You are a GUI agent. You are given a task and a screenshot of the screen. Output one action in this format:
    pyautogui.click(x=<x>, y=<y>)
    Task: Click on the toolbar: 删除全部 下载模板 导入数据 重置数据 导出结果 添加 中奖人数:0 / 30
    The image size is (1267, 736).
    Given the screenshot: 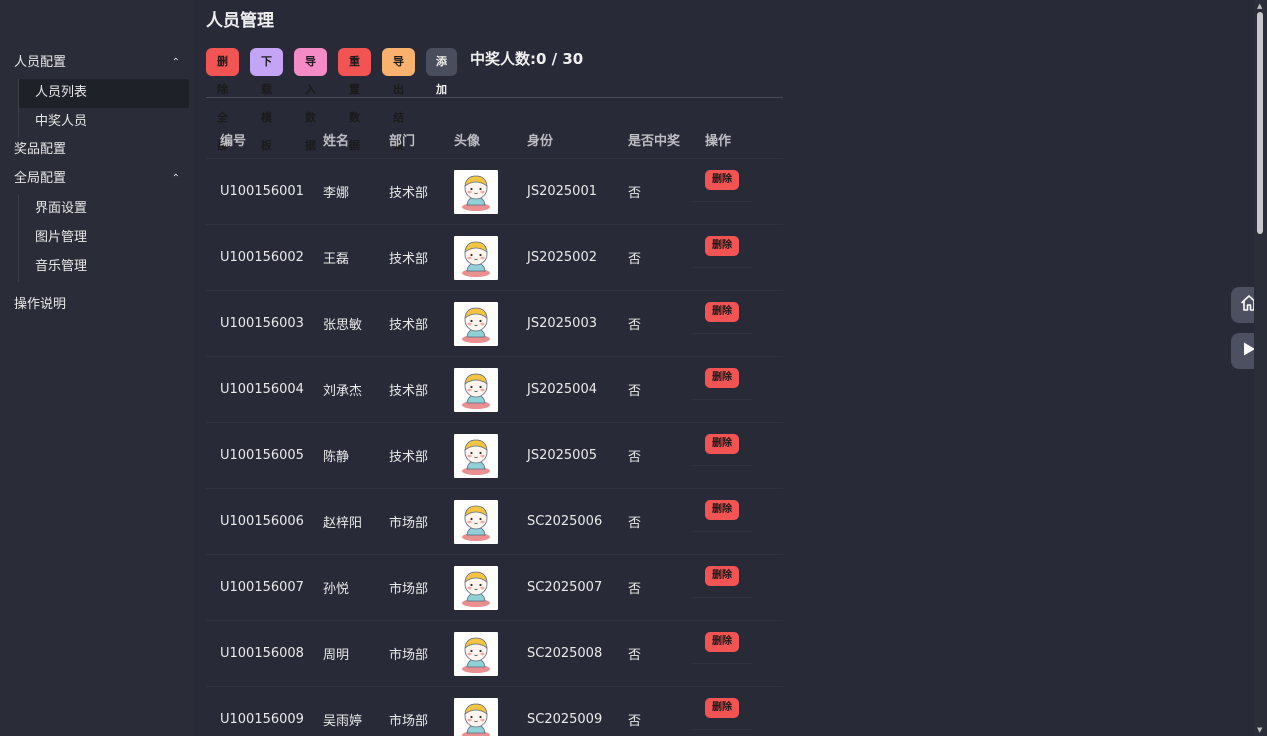 What is the action you would take?
    pyautogui.click(x=394, y=100)
    